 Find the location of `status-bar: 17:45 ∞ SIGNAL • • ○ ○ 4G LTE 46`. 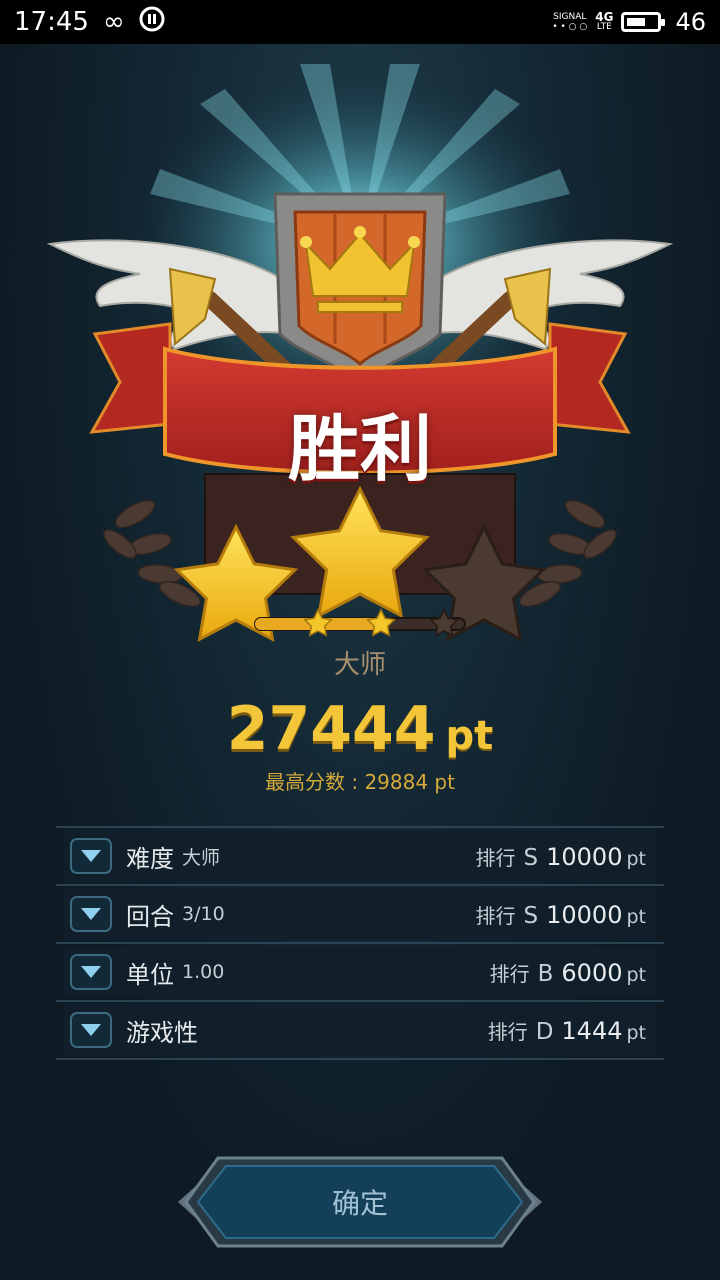

status-bar: 17:45 ∞ SIGNAL • • ○ ○ 4G LTE 46 is located at coordinates (360, 22).